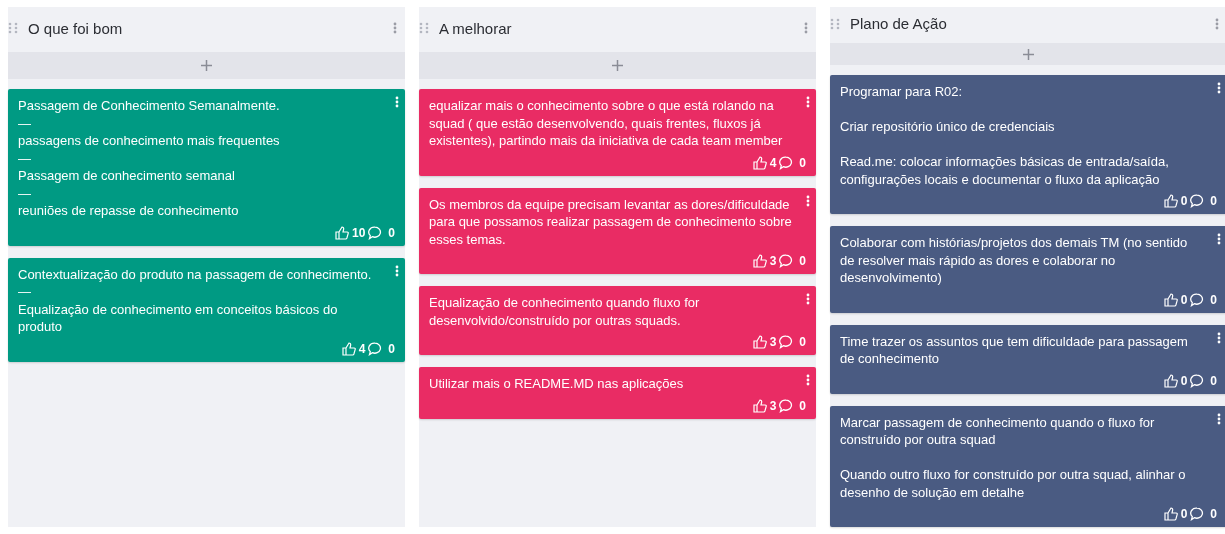  What do you see at coordinates (899, 24) in the screenshot?
I see `column-title: Plano de Ação` at bounding box center [899, 24].